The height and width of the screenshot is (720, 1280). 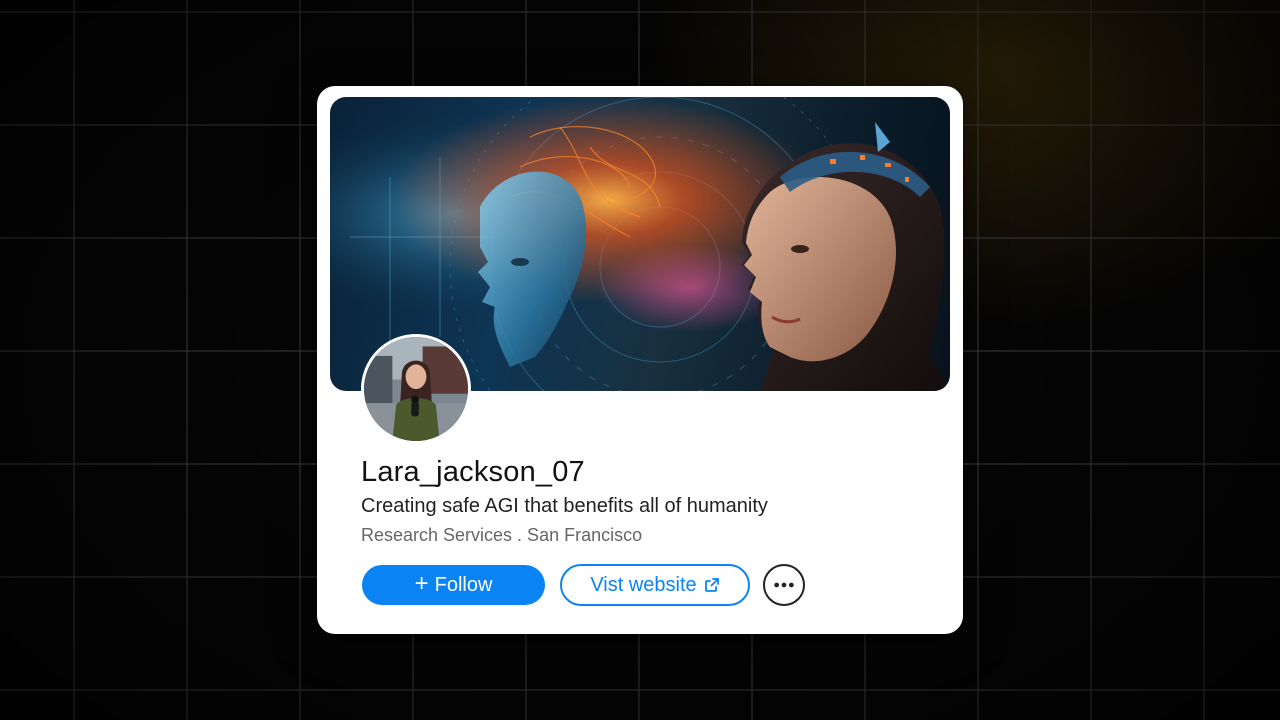 I want to click on profile-meta: Research Services . San Francisco, so click(x=502, y=535).